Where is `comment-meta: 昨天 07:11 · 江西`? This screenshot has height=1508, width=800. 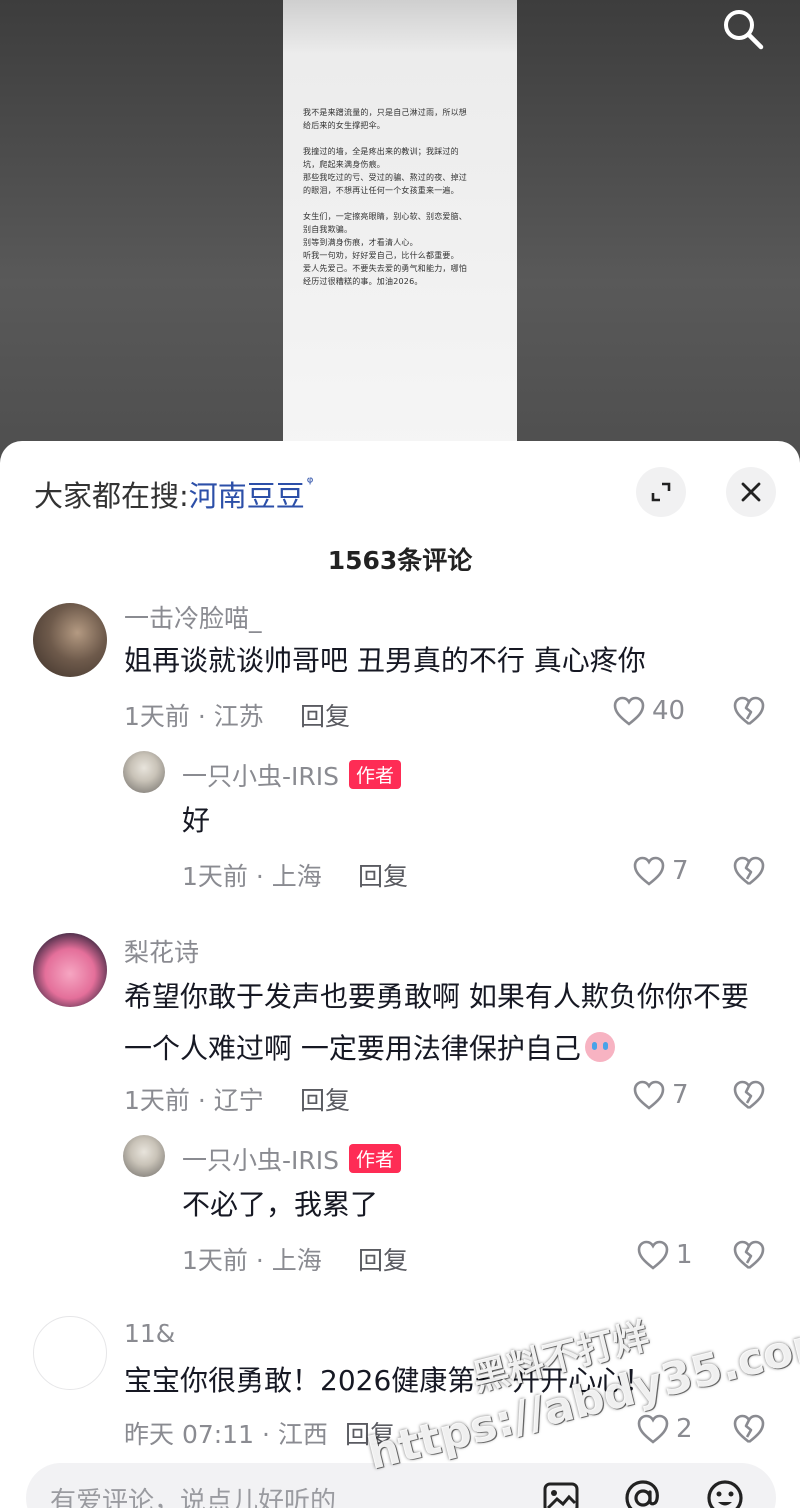 comment-meta: 昨天 07:11 · 江西 is located at coordinates (226, 1434).